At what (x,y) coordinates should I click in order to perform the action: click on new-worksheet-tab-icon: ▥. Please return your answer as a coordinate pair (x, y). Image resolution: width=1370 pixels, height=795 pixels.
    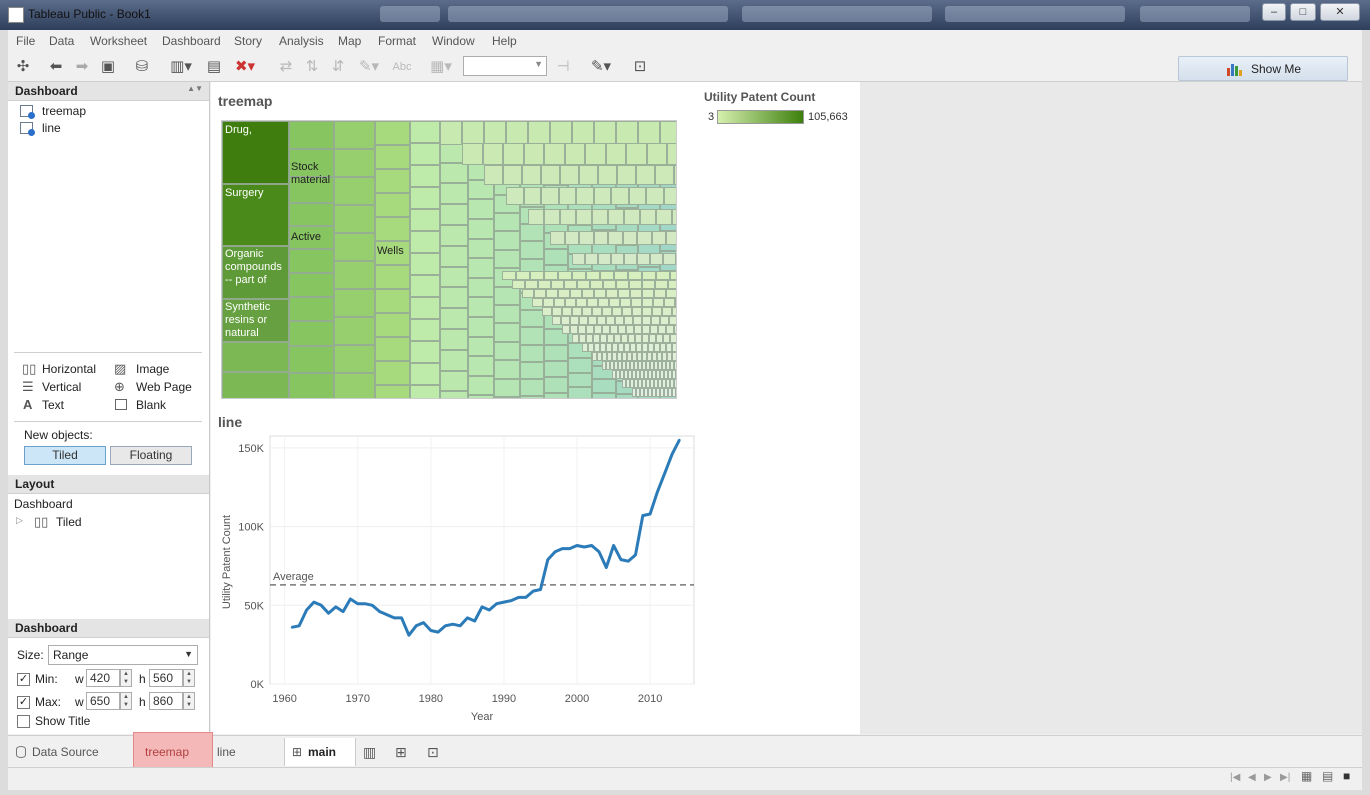
    Looking at the image, I should click on (372, 752).